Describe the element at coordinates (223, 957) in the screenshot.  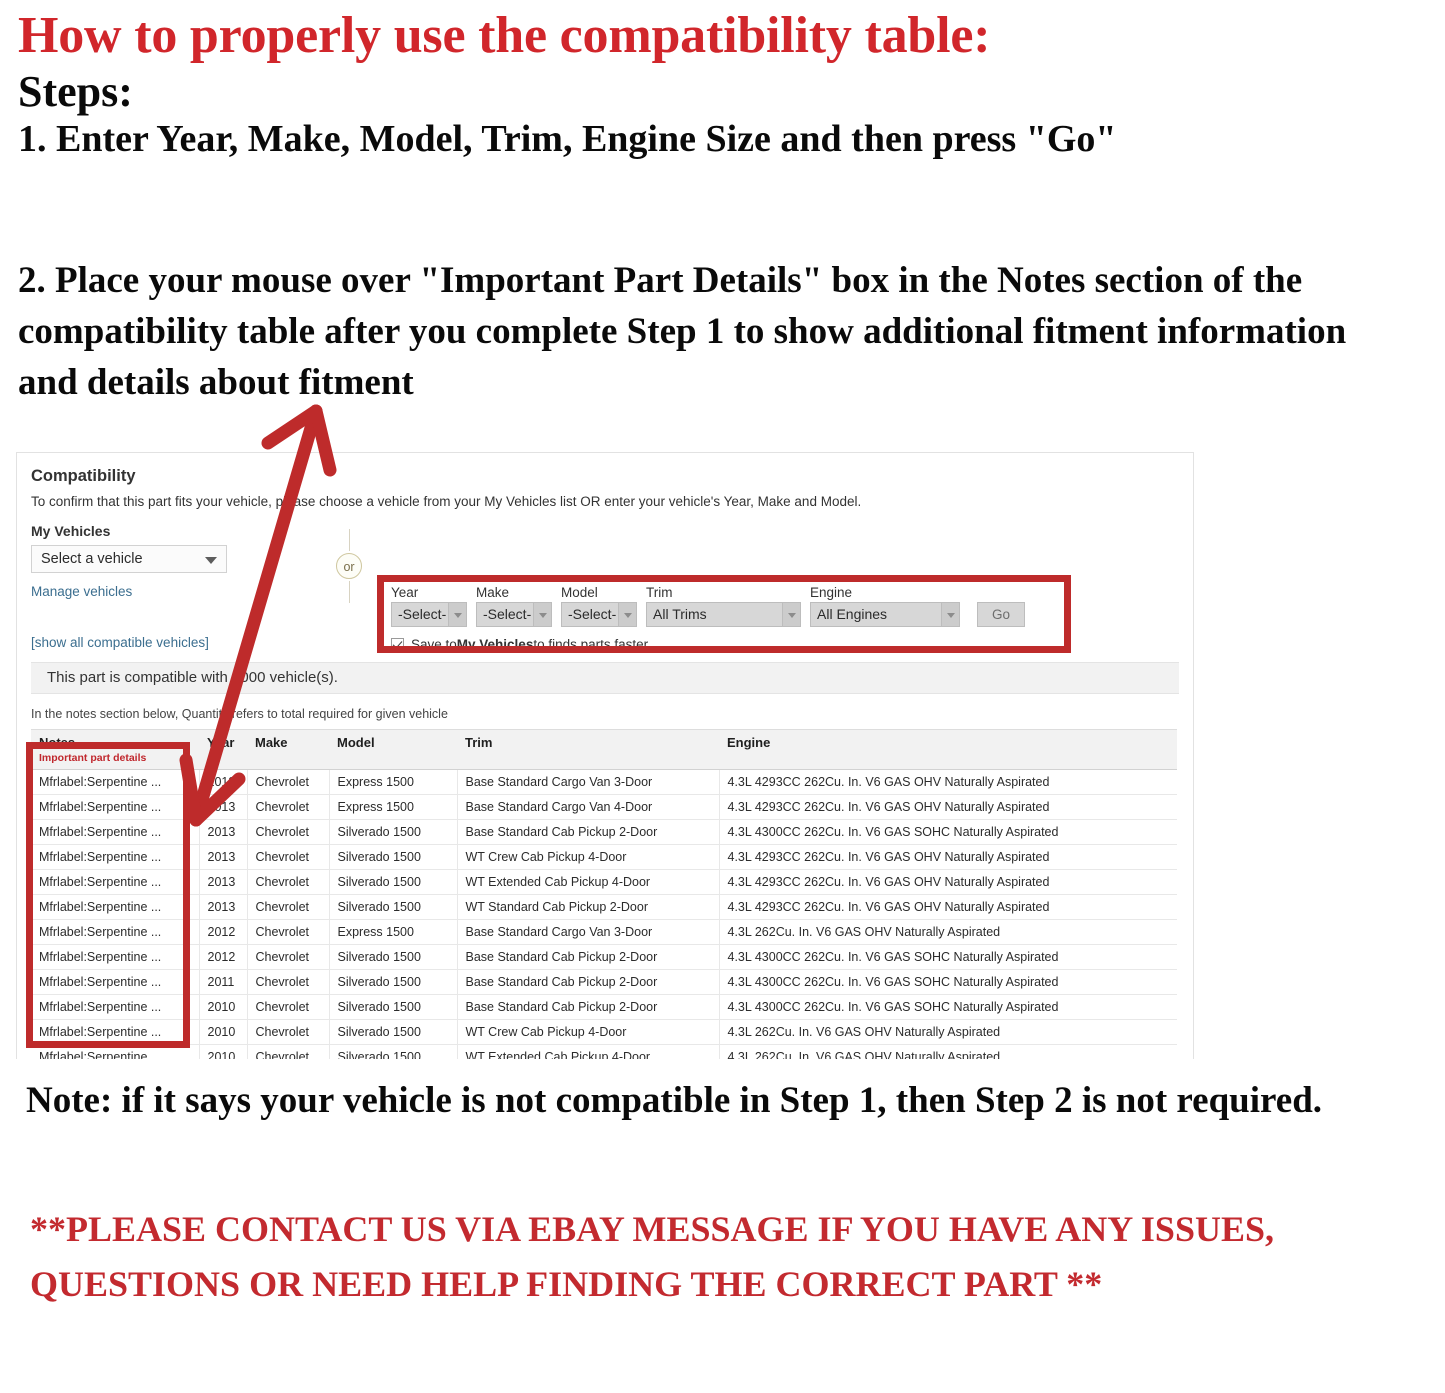
I see `cell-year: 2012` at that location.